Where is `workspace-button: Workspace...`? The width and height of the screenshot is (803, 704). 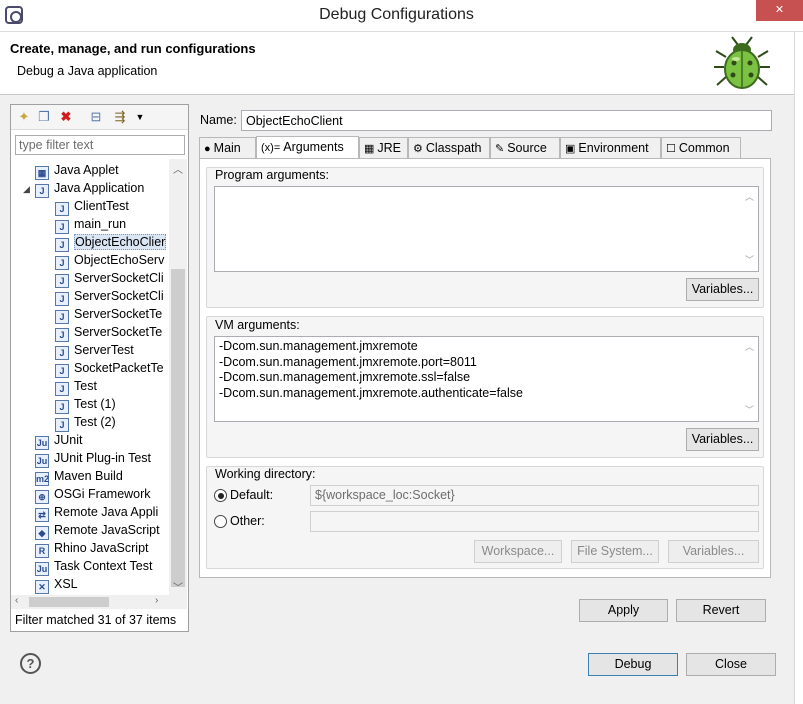
workspace-button: Workspace... is located at coordinates (518, 551).